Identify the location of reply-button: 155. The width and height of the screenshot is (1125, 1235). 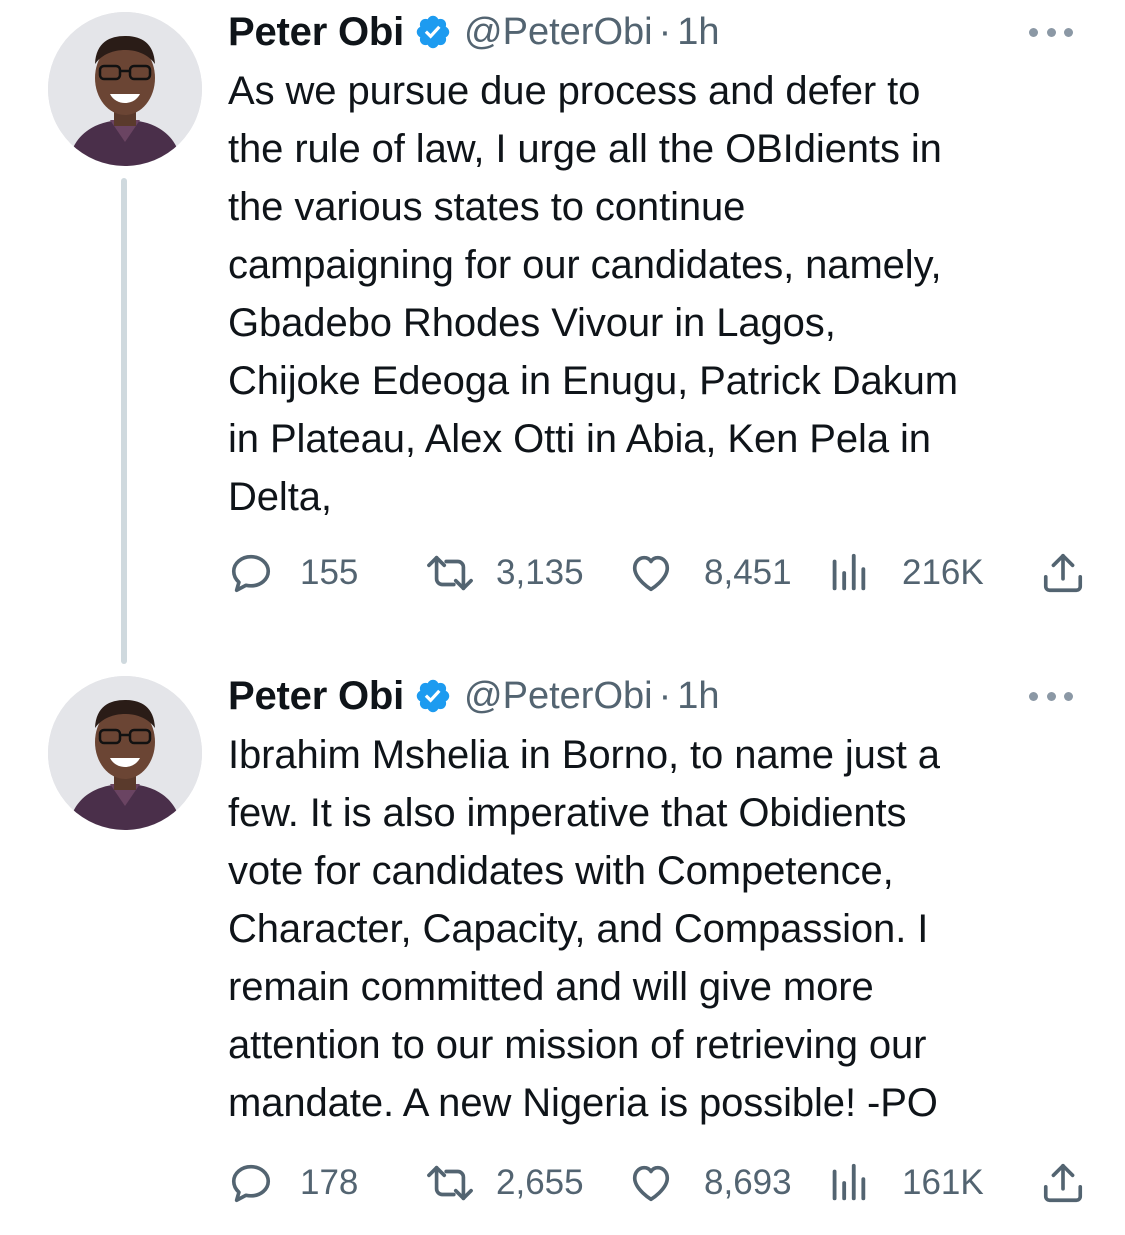
(293, 573).